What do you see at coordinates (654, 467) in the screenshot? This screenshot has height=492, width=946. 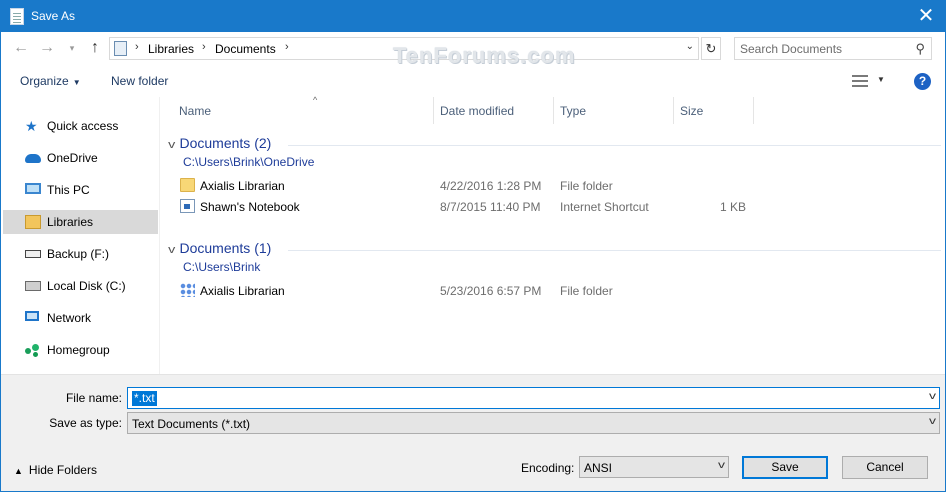 I see `encoding-select: ANSI v` at bounding box center [654, 467].